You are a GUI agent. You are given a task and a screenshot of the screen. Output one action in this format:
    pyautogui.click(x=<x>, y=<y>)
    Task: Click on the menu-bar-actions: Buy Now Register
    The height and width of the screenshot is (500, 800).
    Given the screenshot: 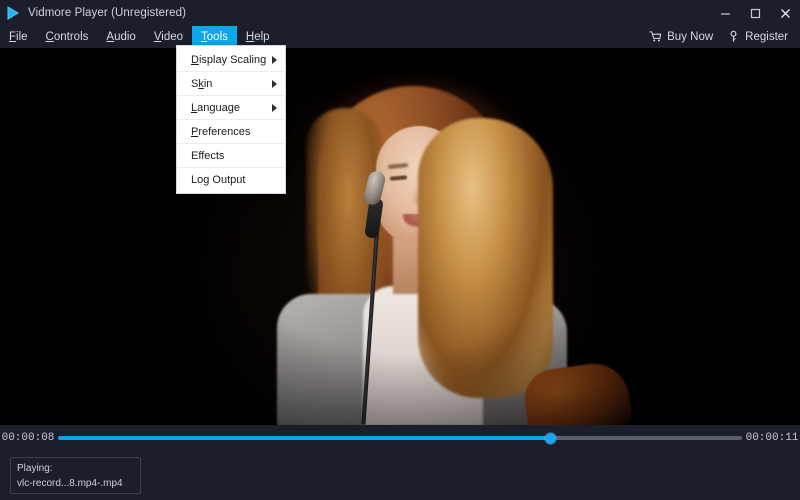 What is the action you would take?
    pyautogui.click(x=724, y=36)
    